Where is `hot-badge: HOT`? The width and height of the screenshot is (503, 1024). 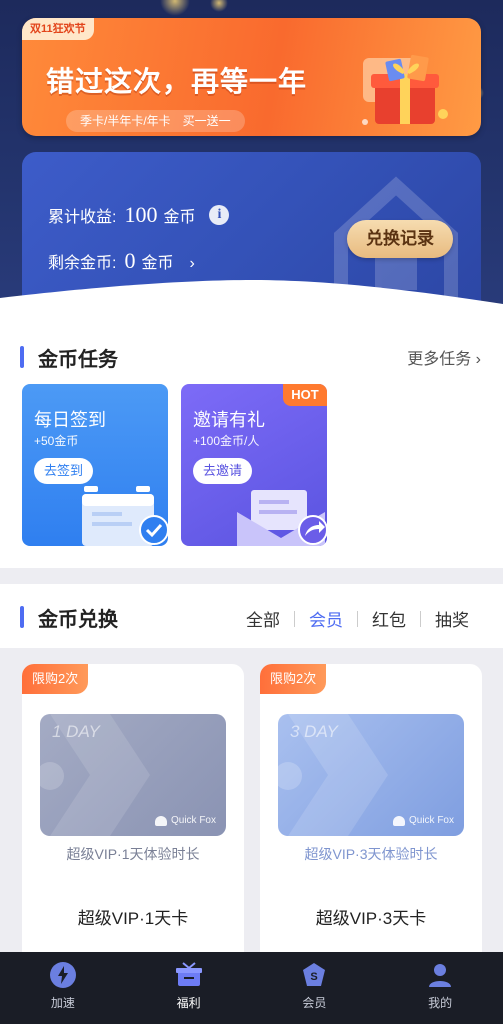
hot-badge: HOT is located at coordinates (305, 395).